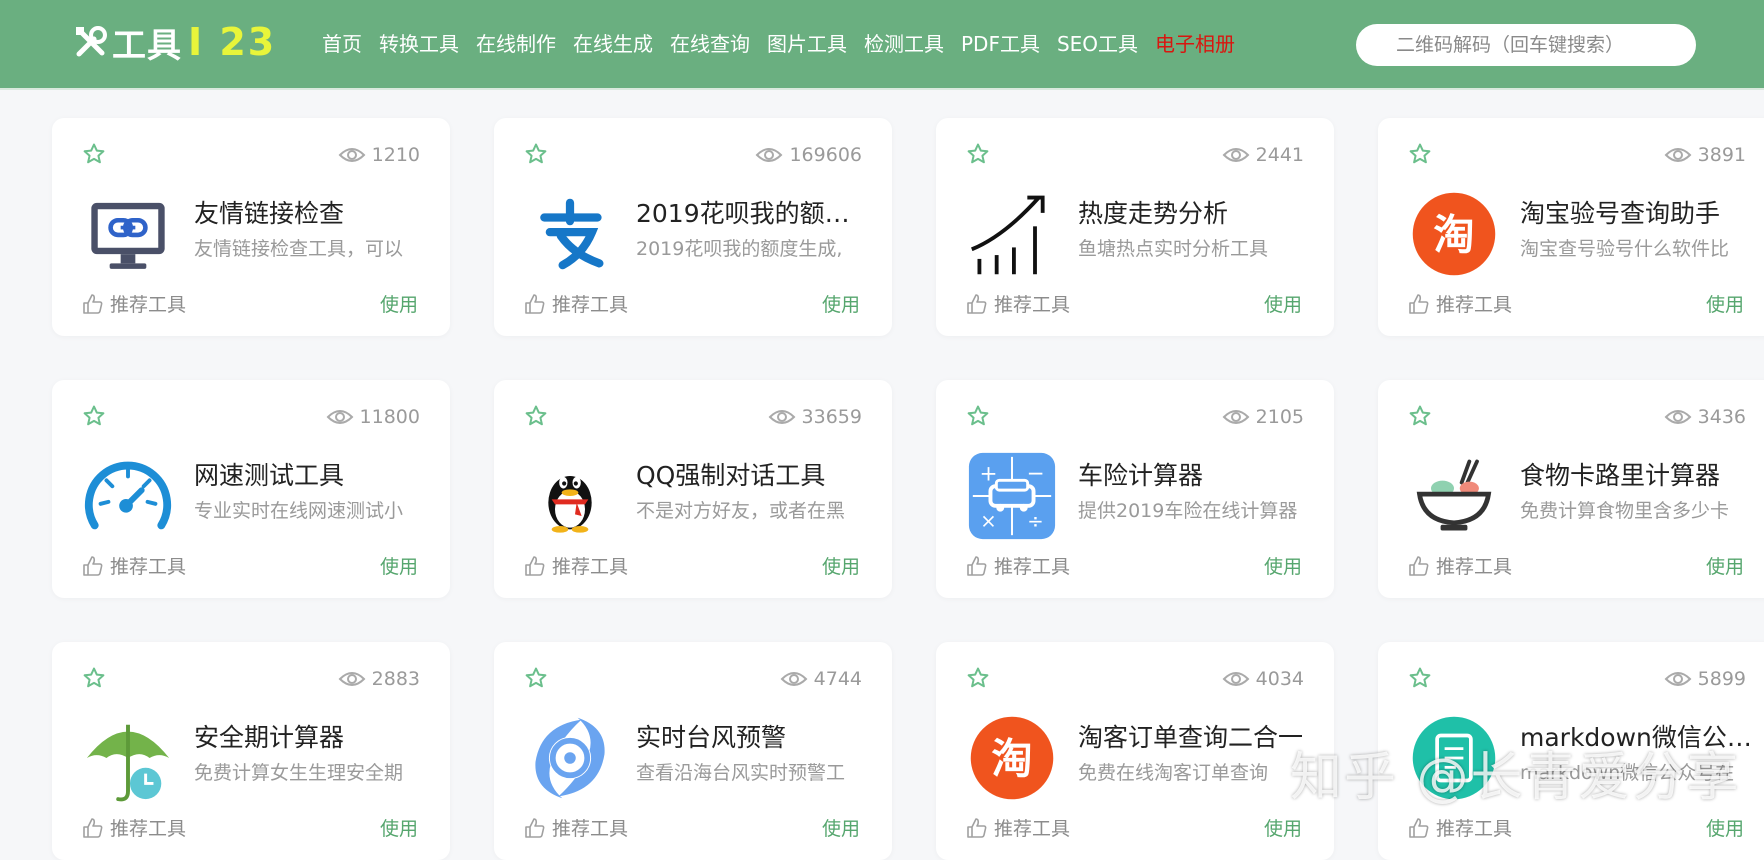  What do you see at coordinates (128, 496) in the screenshot?
I see `speedometer-icon` at bounding box center [128, 496].